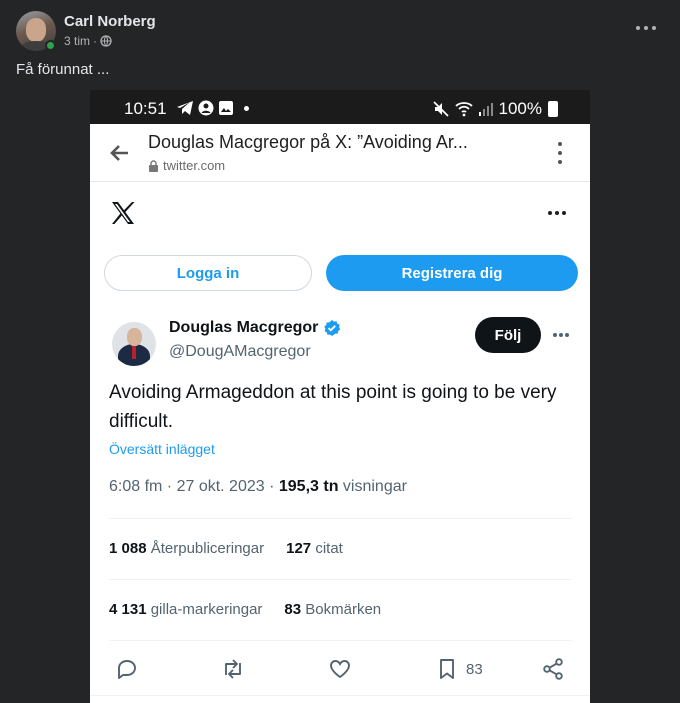  I want to click on x-top-bar, so click(340, 212).